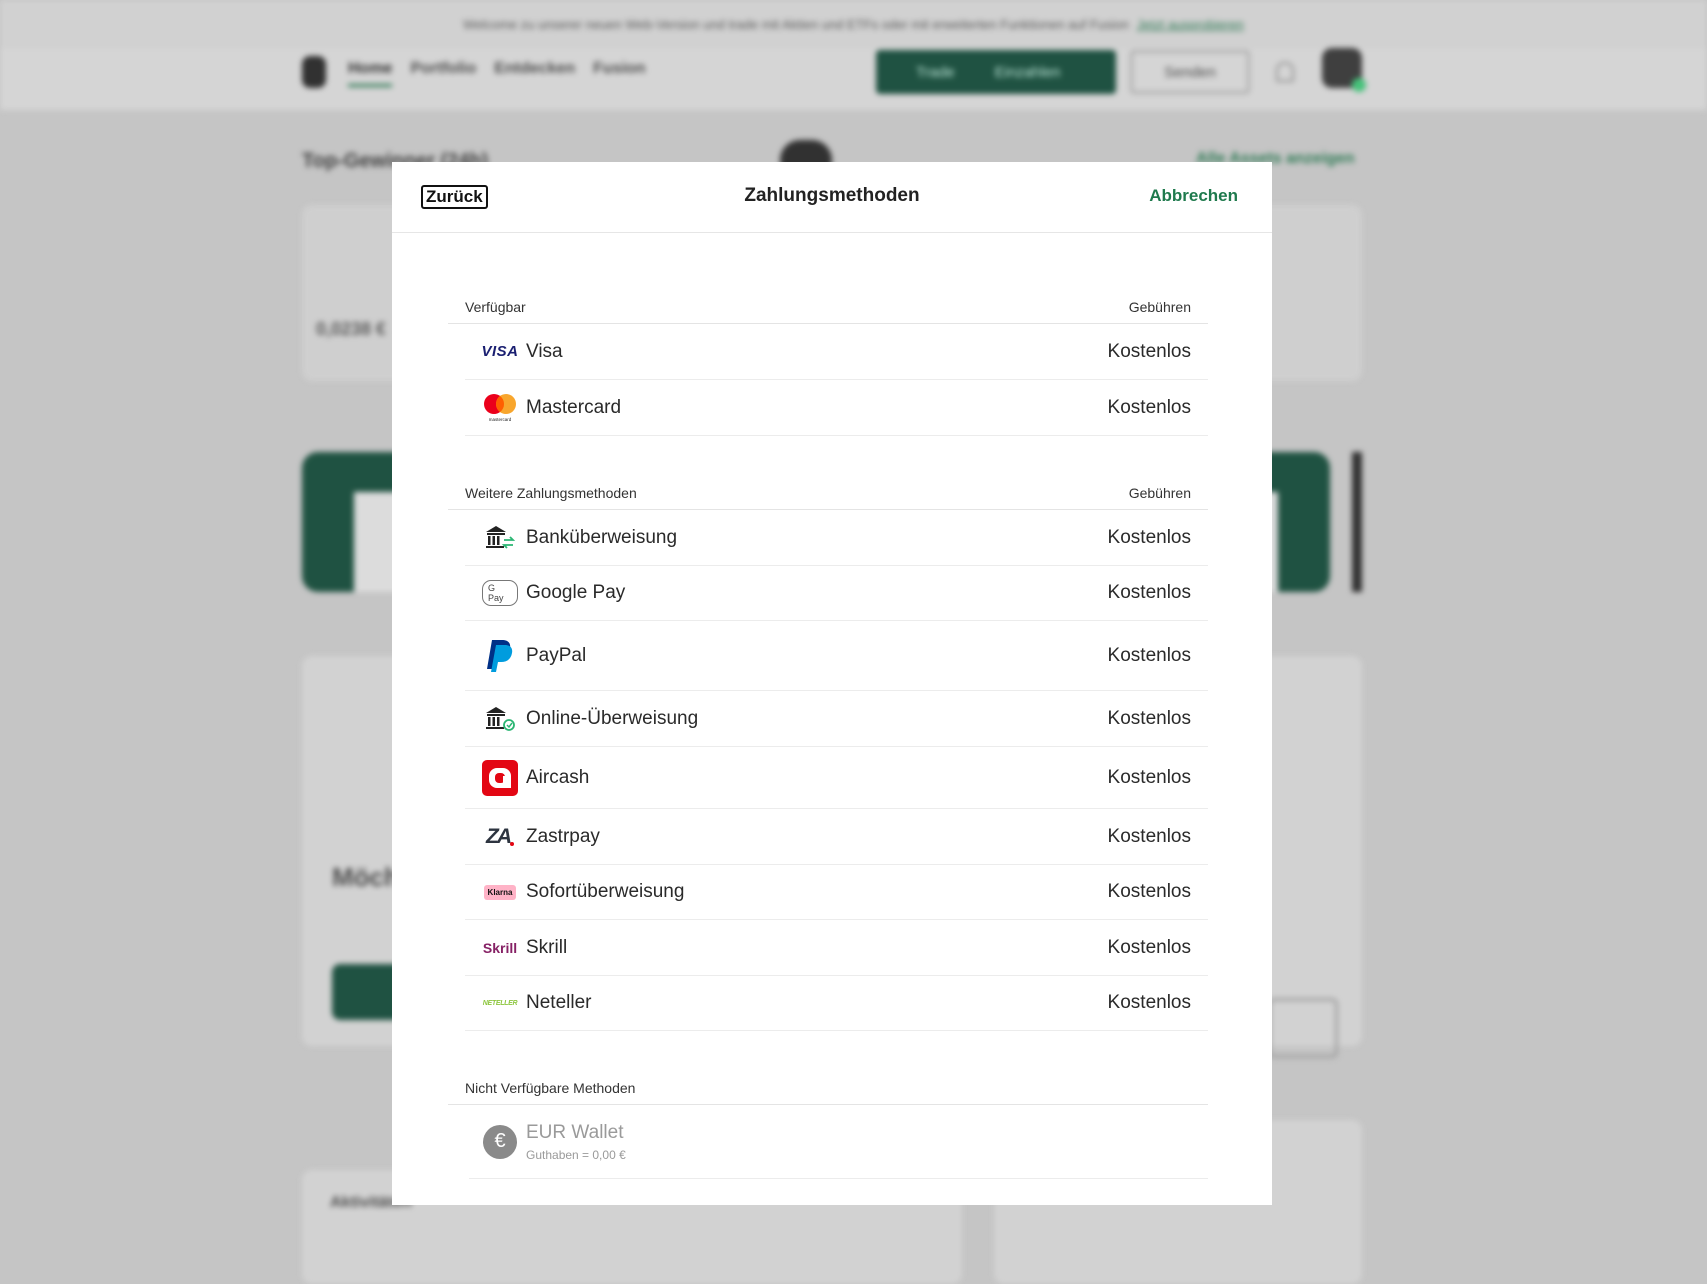 The width and height of the screenshot is (1707, 1284). I want to click on method-name: Skrill, so click(547, 947).